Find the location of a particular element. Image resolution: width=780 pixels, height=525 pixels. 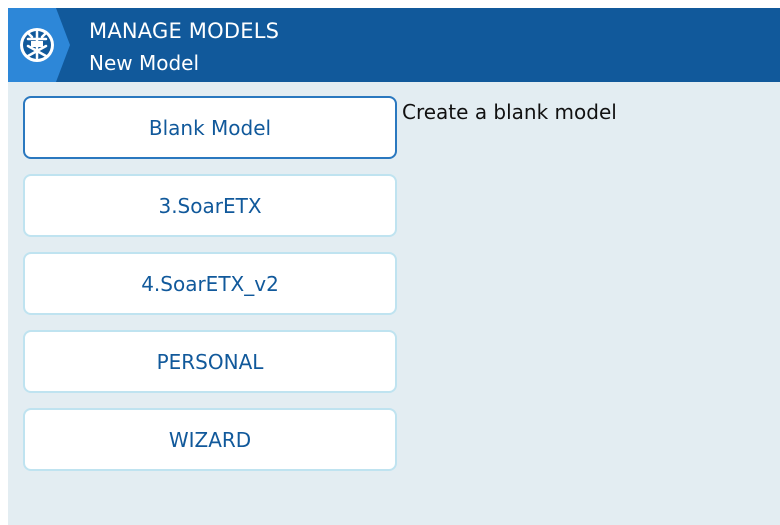

model-button-personal: PERSONAL is located at coordinates (210, 361).